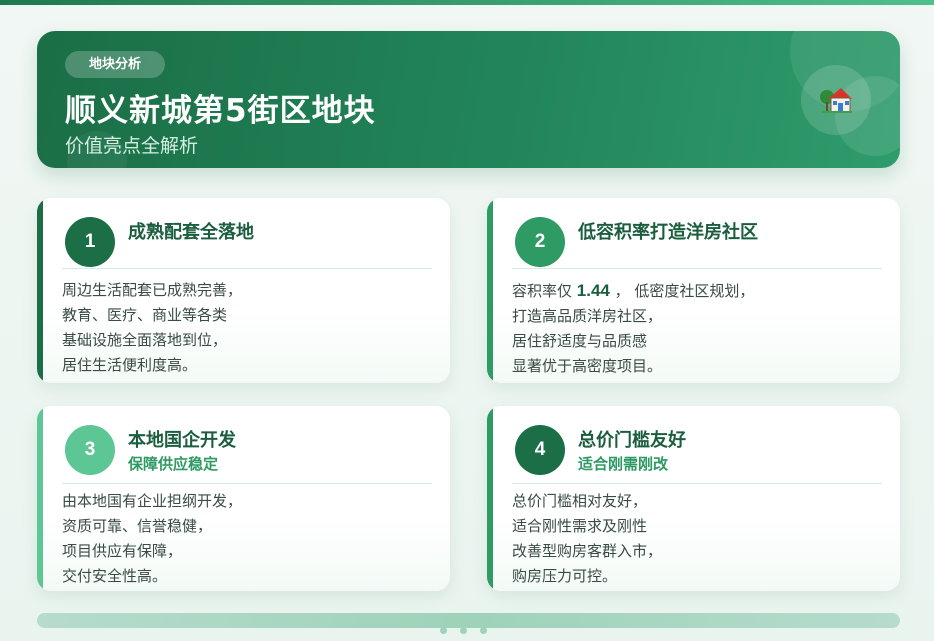 Image resolution: width=934 pixels, height=641 pixels. Describe the element at coordinates (145, 340) in the screenshot. I see `card-line: 基础设施全面落地到位，` at that location.